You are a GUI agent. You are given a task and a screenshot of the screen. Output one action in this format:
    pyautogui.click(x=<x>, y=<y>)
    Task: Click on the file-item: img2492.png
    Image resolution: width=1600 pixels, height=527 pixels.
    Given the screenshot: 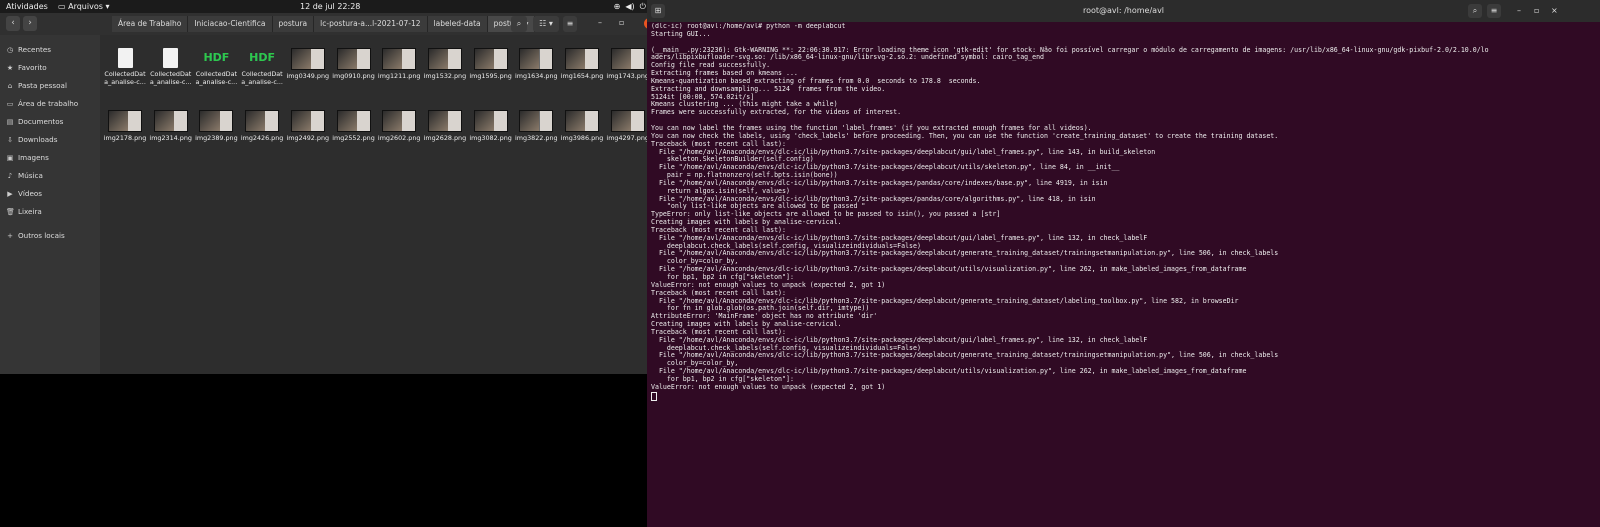 What is the action you would take?
    pyautogui.click(x=308, y=126)
    